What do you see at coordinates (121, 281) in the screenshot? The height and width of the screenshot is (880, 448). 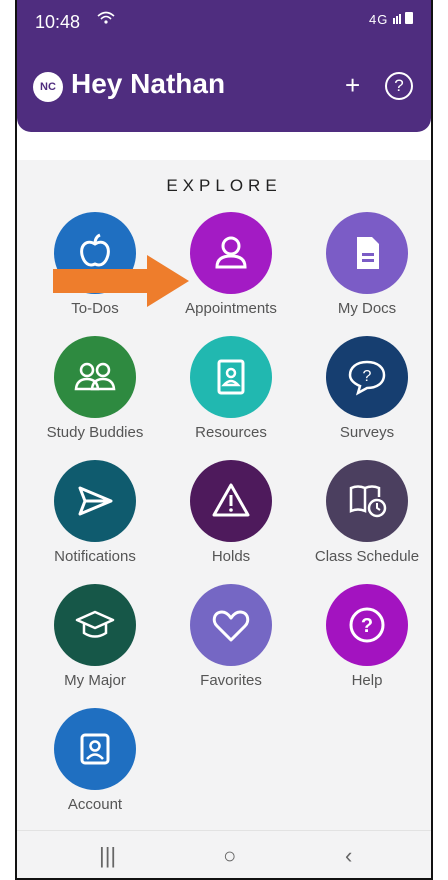 I see `annotation-arrow` at bounding box center [121, 281].